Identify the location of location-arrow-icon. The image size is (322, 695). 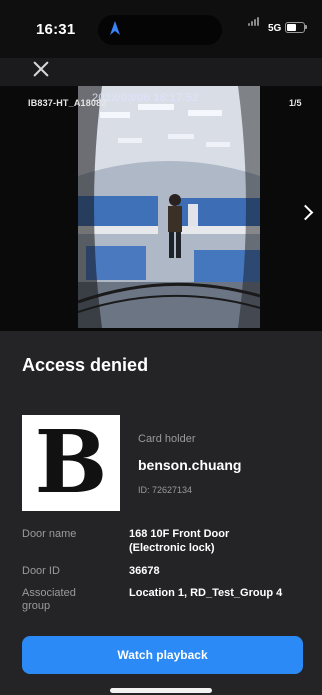
(115, 28).